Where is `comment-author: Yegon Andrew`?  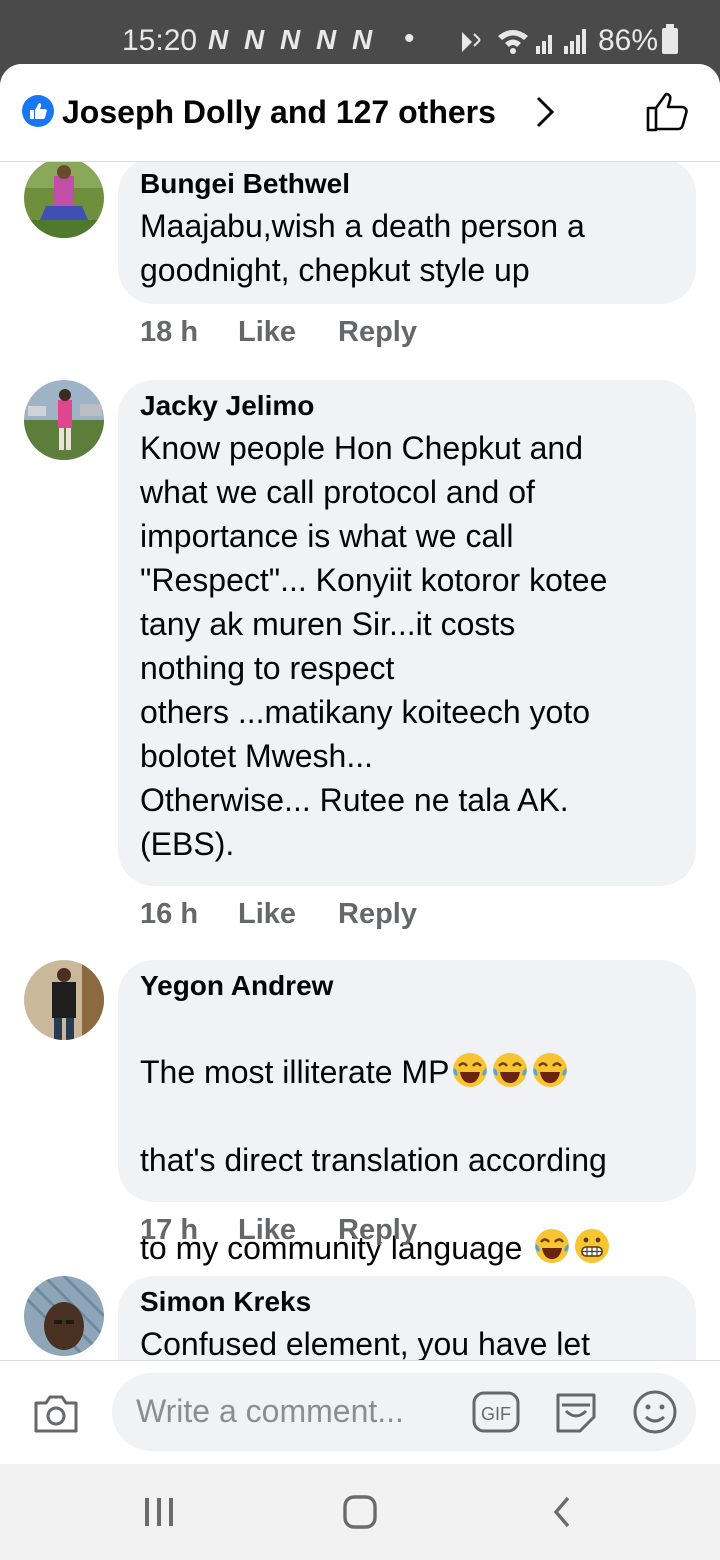 comment-author: Yegon Andrew is located at coordinates (407, 986).